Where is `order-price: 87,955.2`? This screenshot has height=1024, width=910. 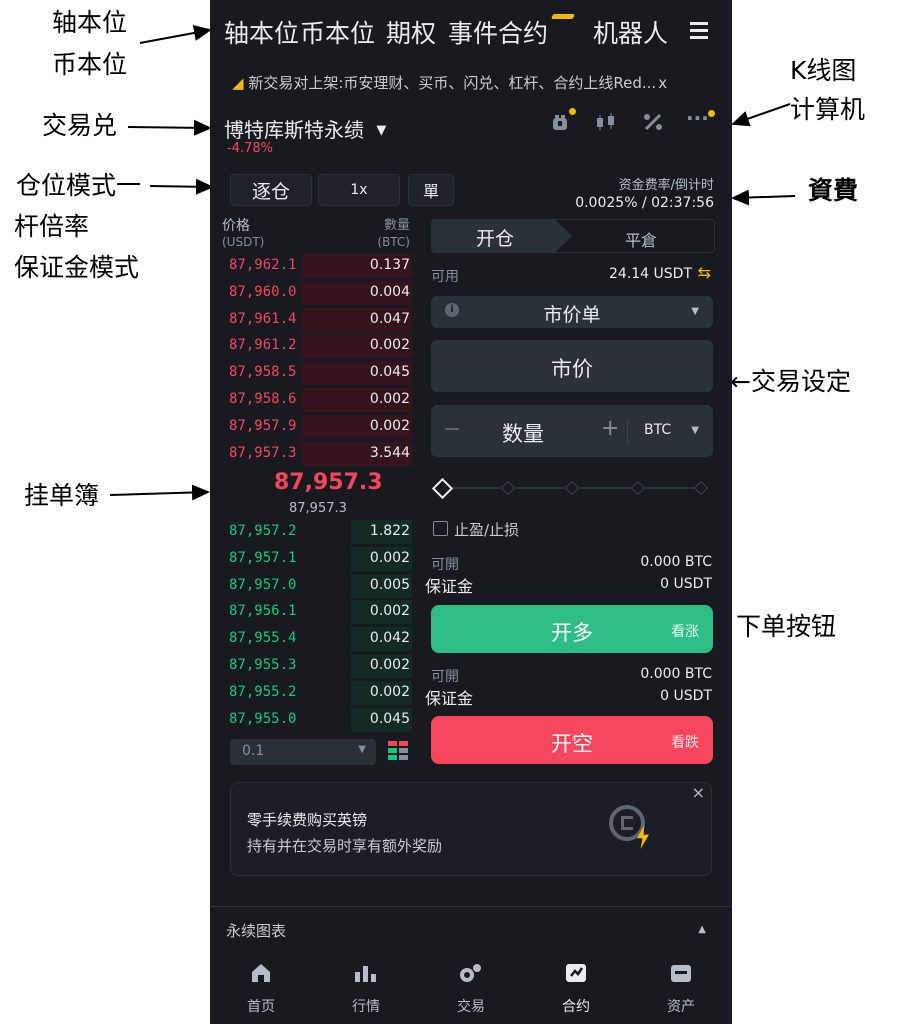 order-price: 87,955.2 is located at coordinates (263, 691).